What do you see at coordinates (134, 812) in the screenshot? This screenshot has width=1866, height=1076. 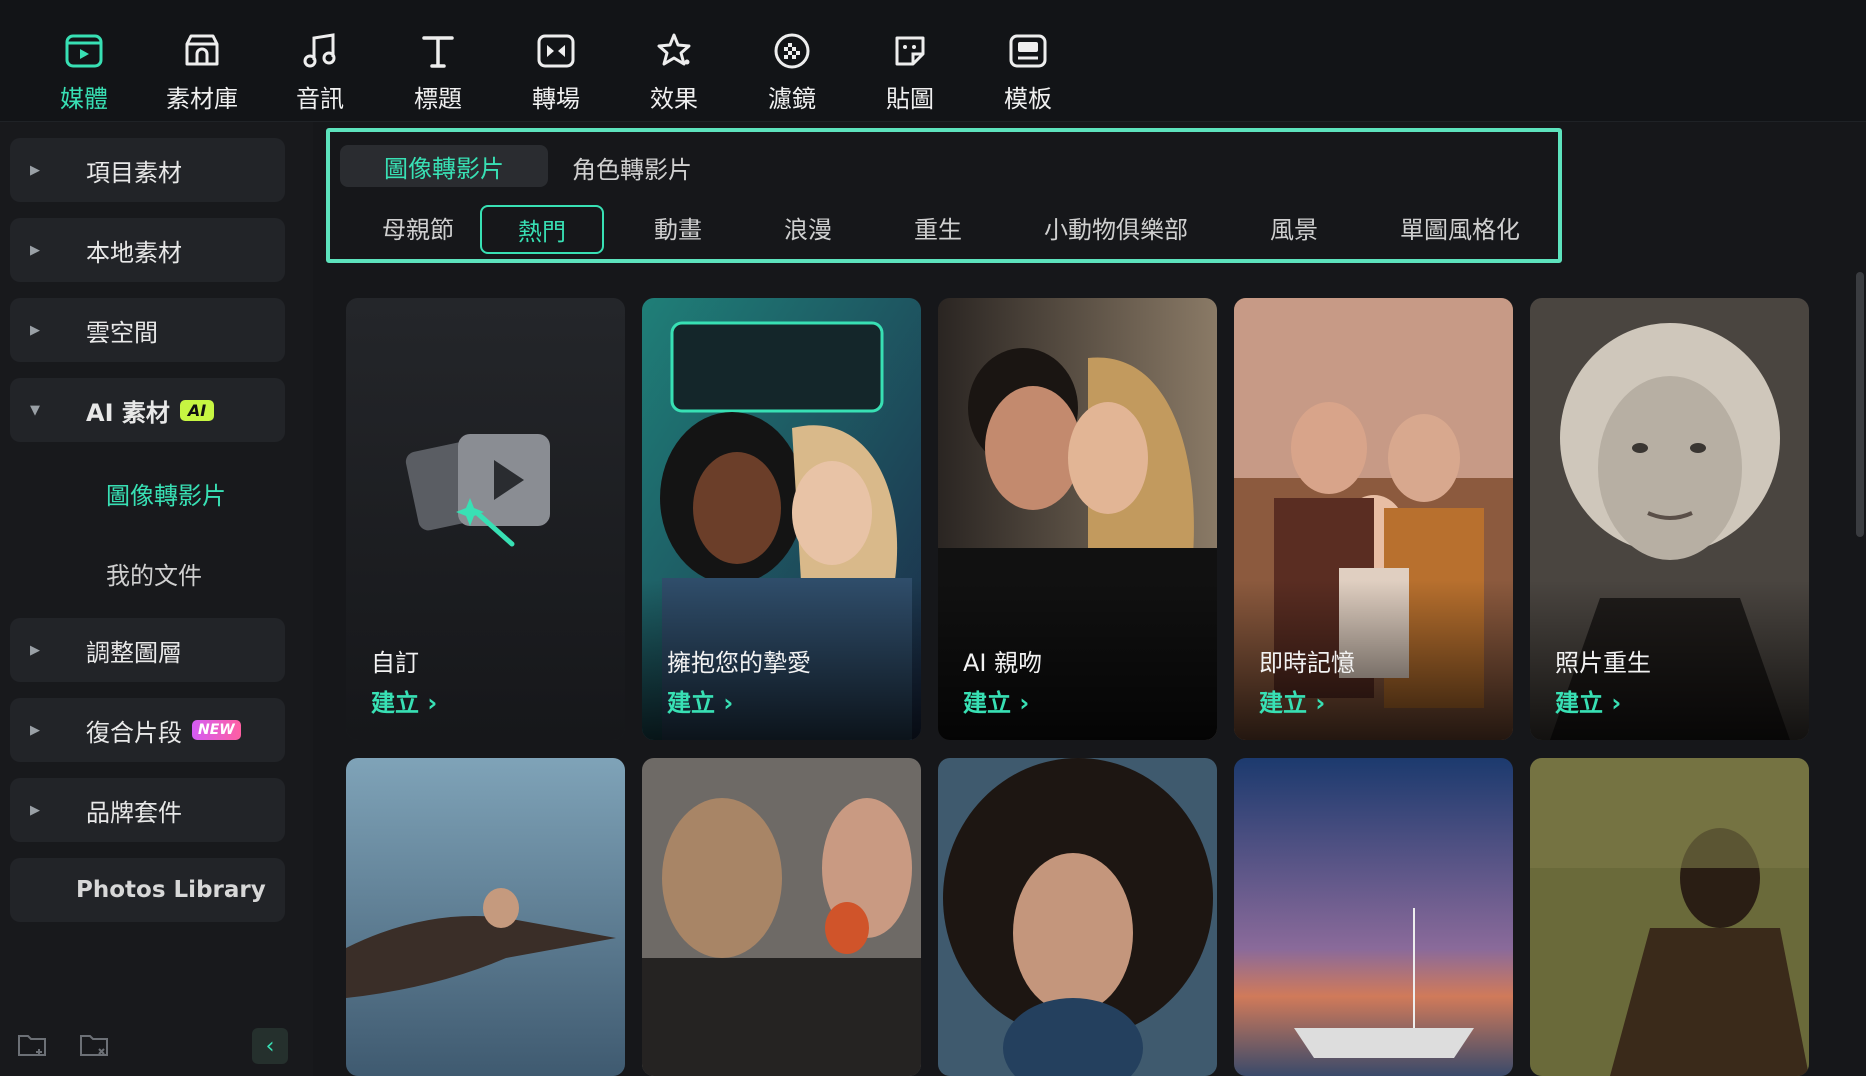 I see `sidebar-item-label: 品牌套件` at bounding box center [134, 812].